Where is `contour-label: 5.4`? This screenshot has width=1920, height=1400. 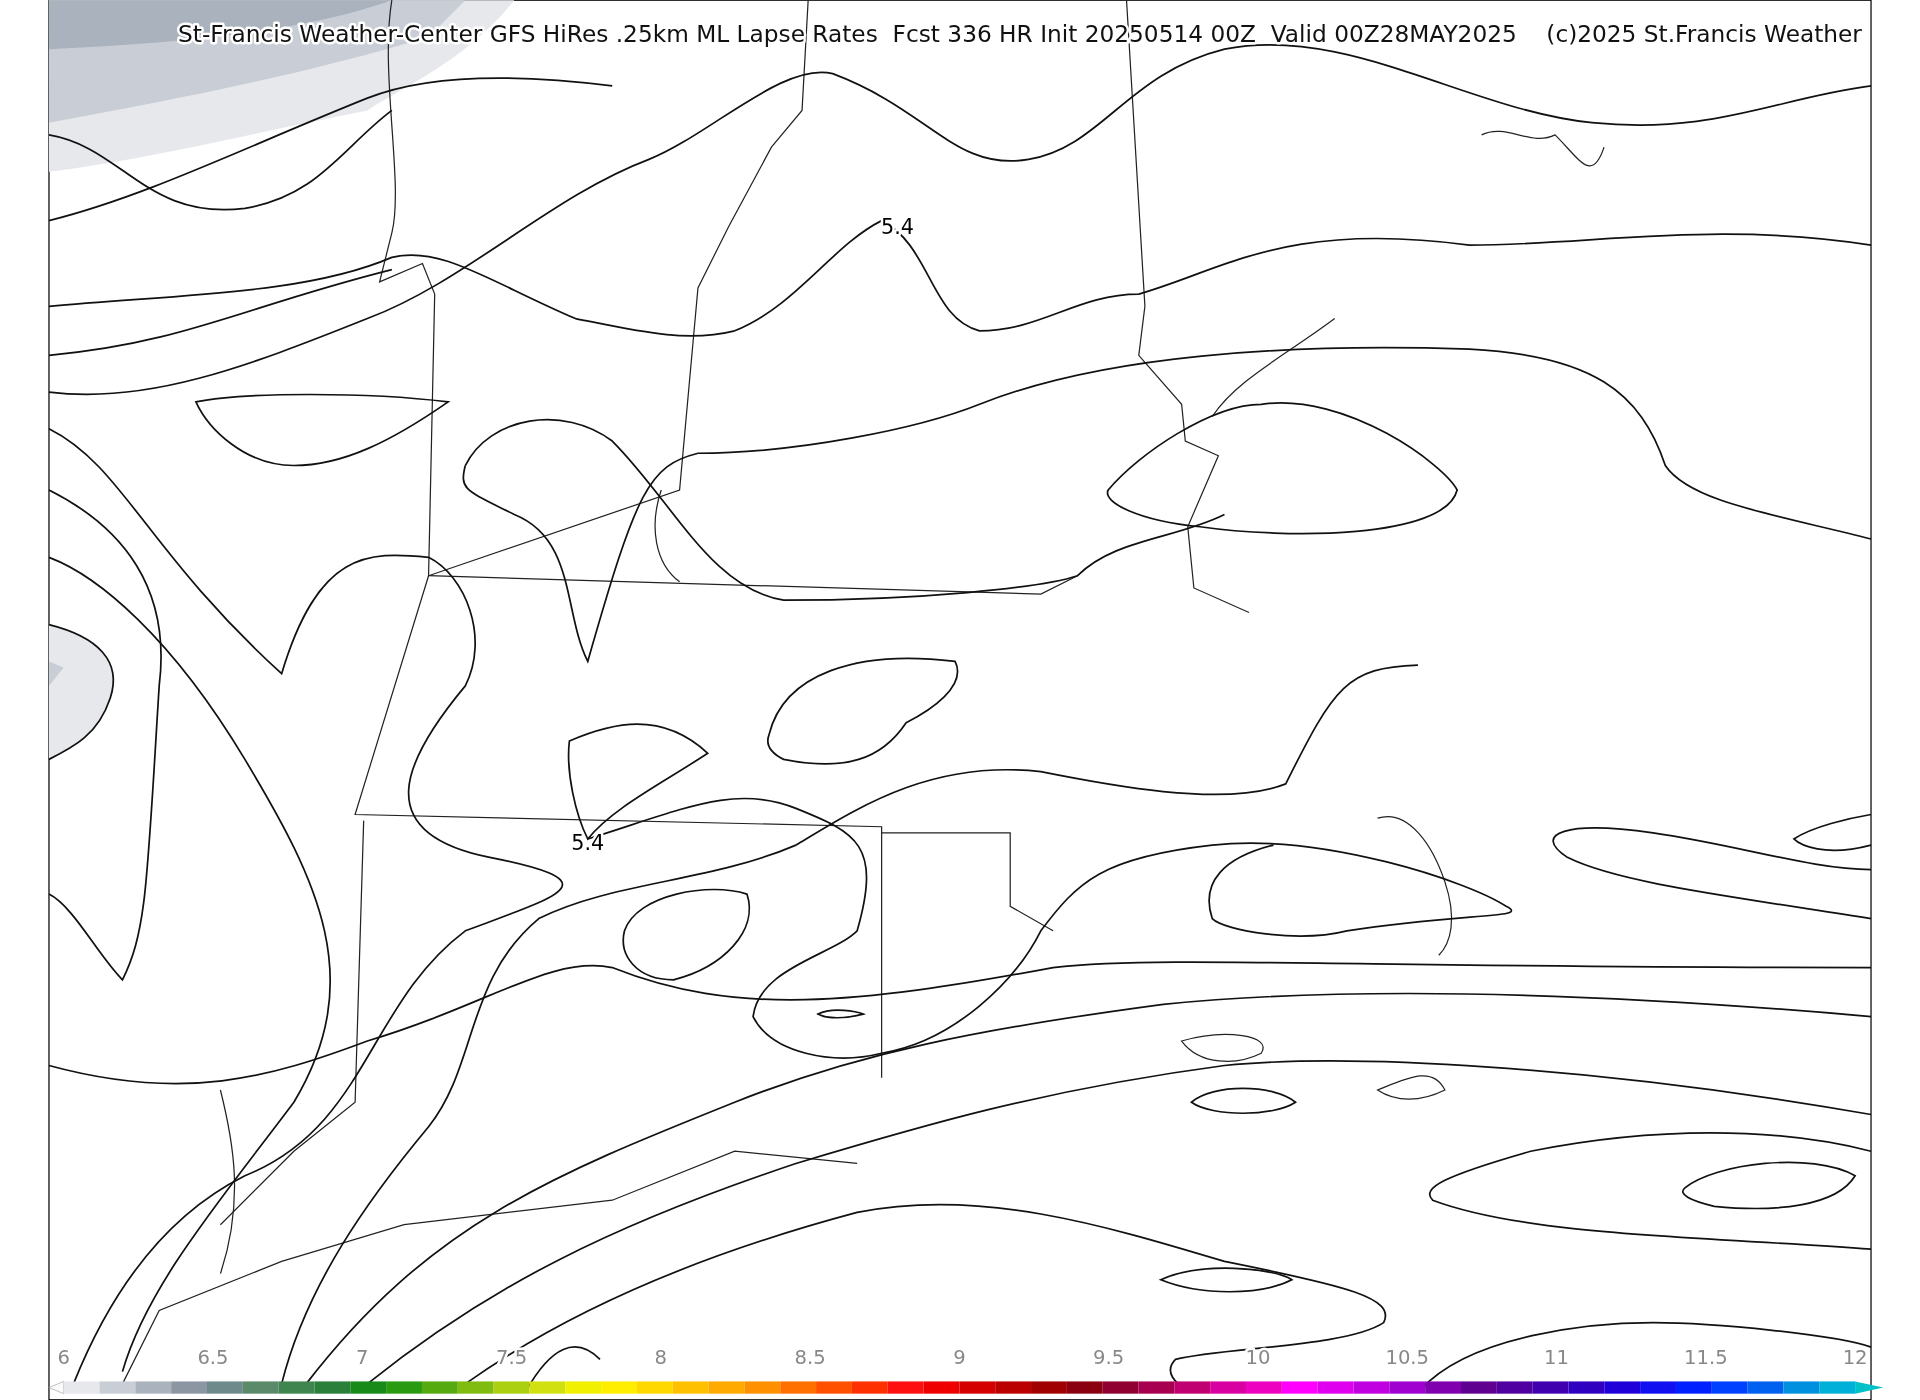 contour-label: 5.4 is located at coordinates (588, 843).